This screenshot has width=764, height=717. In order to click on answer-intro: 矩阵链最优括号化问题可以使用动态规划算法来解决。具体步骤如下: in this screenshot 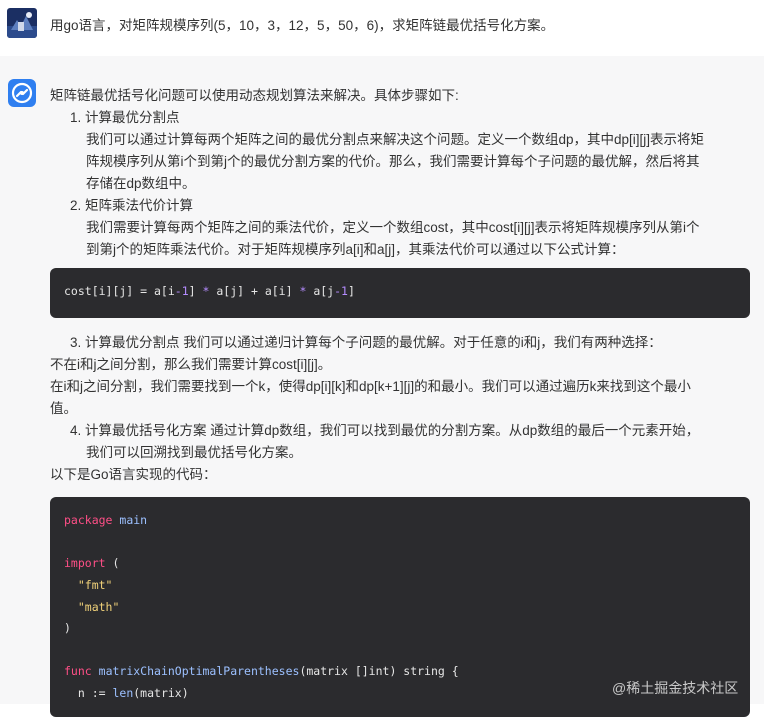, I will do `click(254, 95)`.